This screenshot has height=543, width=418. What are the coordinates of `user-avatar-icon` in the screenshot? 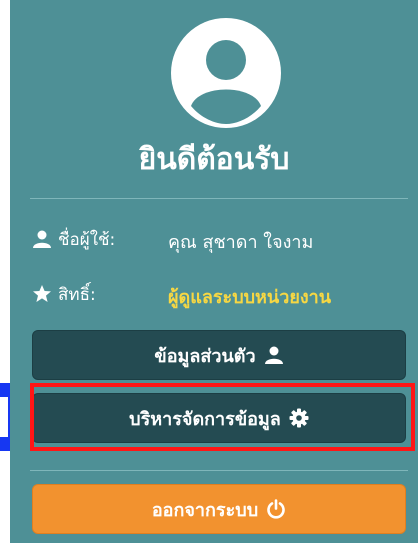 It's located at (226, 73).